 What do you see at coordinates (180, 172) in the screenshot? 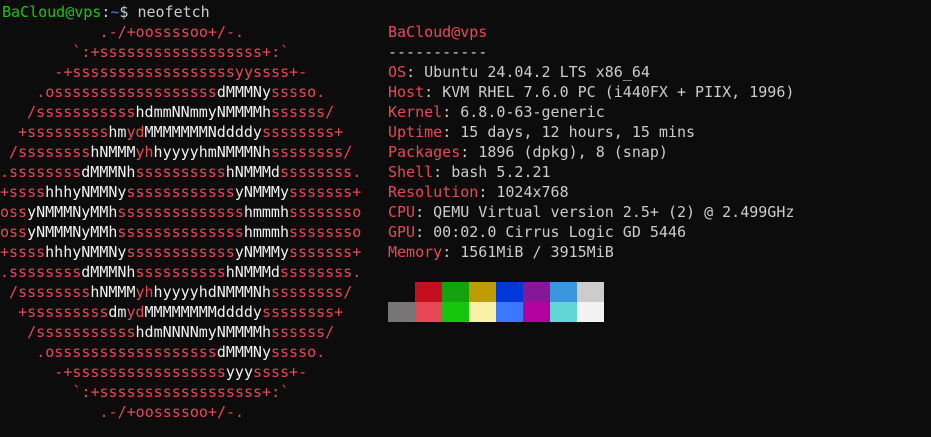
I see `ascii-line: .ssssssssdMMMNhsssssssssshNMMMdssssssss.` at bounding box center [180, 172].